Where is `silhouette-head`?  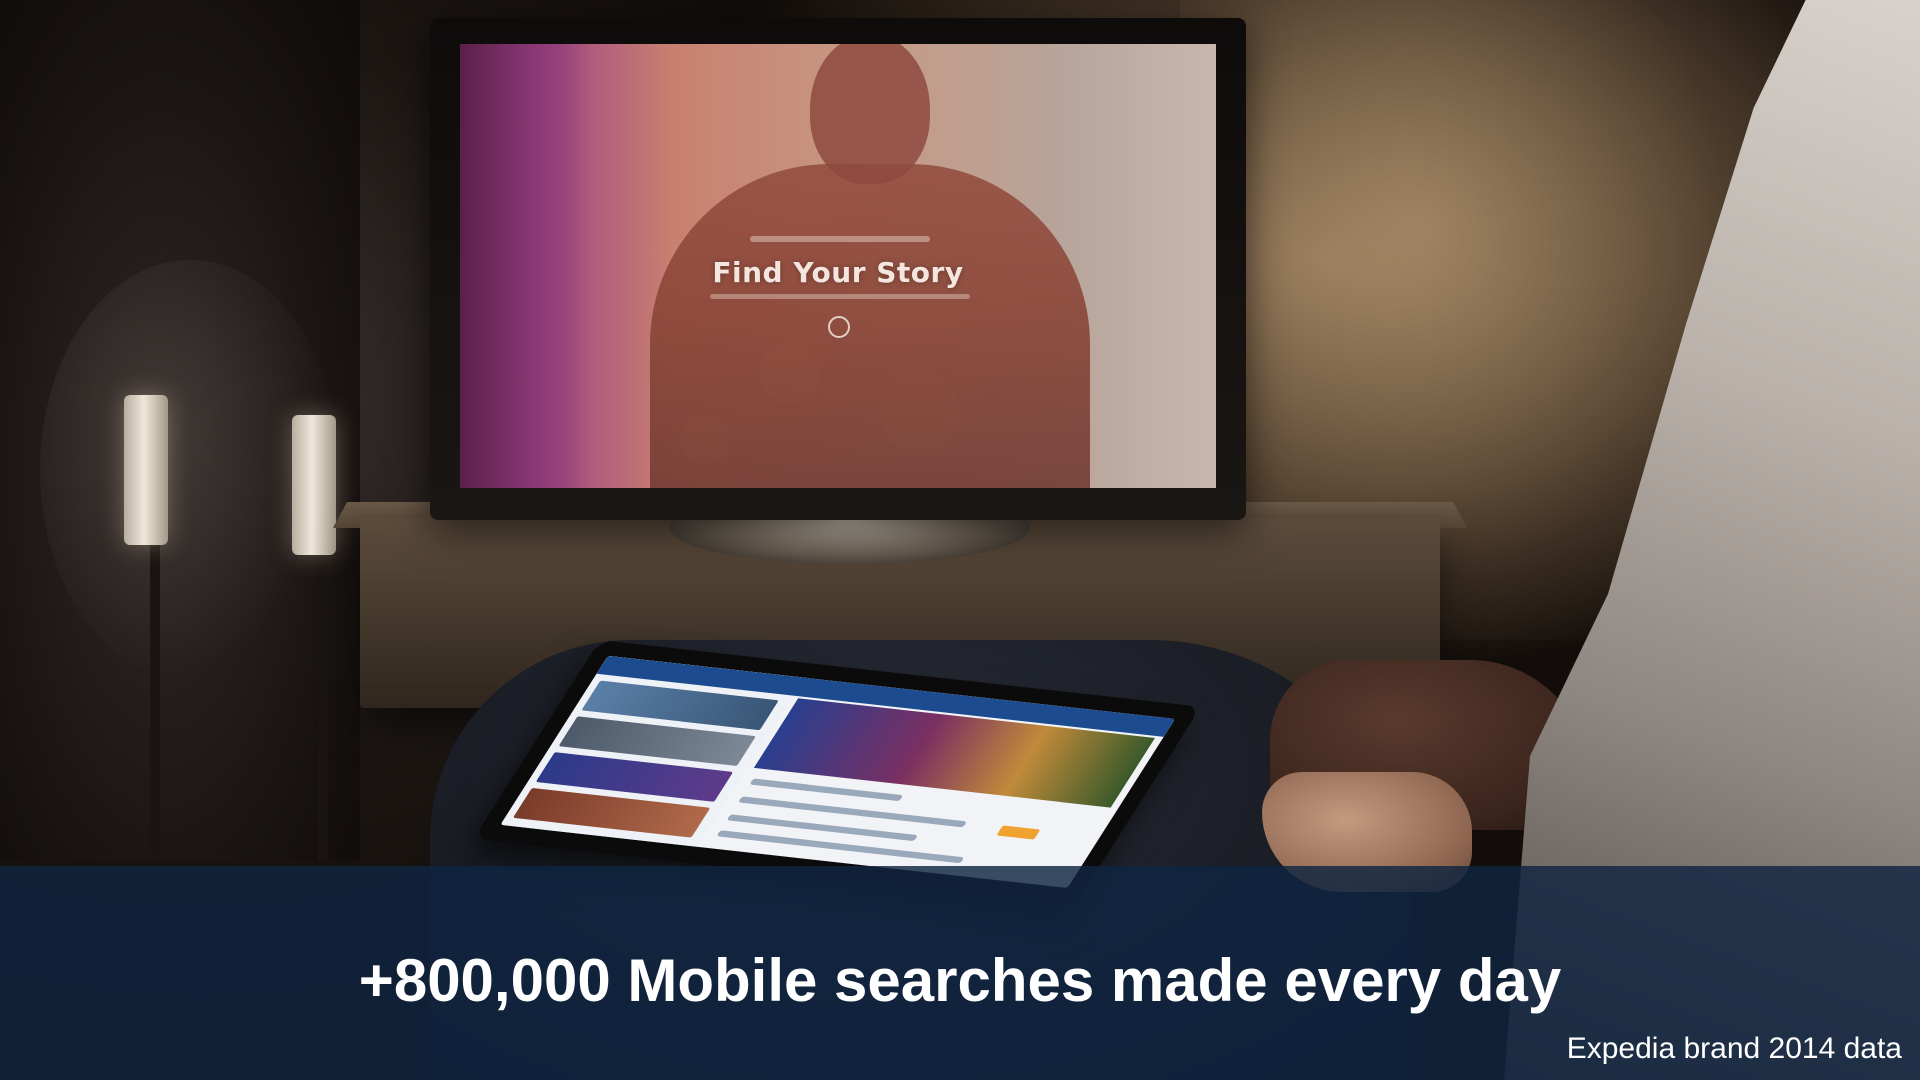
silhouette-head is located at coordinates (870, 114).